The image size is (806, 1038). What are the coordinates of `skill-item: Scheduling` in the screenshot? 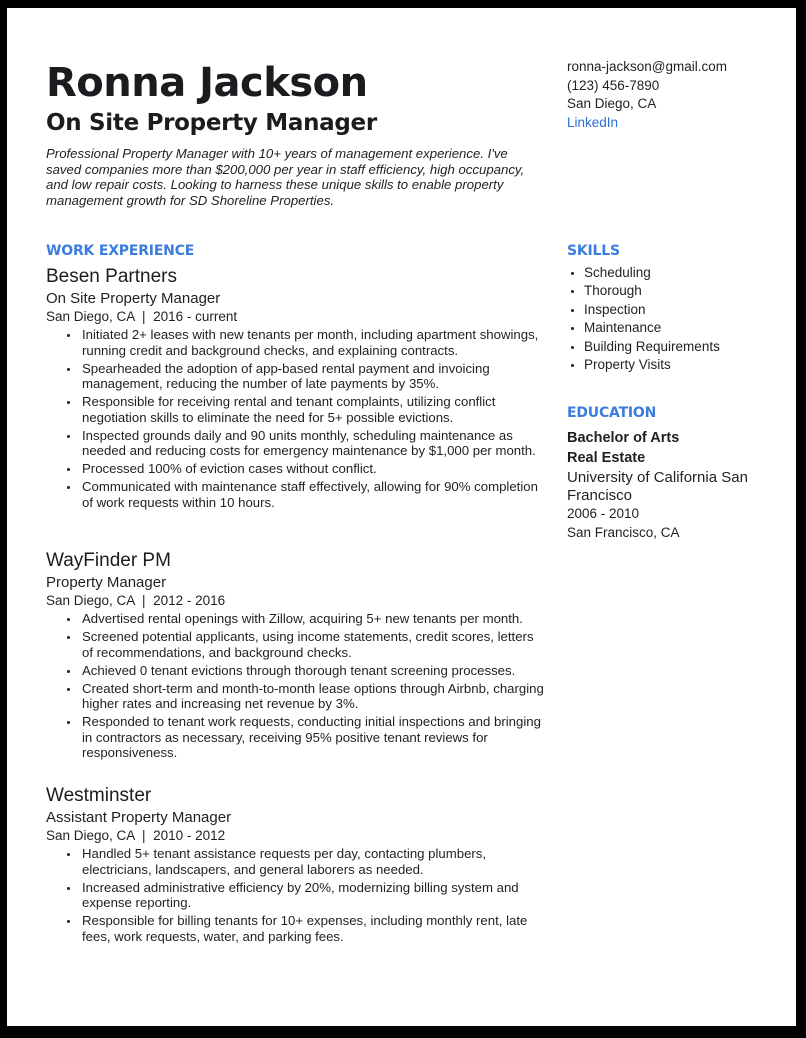 It's located at (645, 273).